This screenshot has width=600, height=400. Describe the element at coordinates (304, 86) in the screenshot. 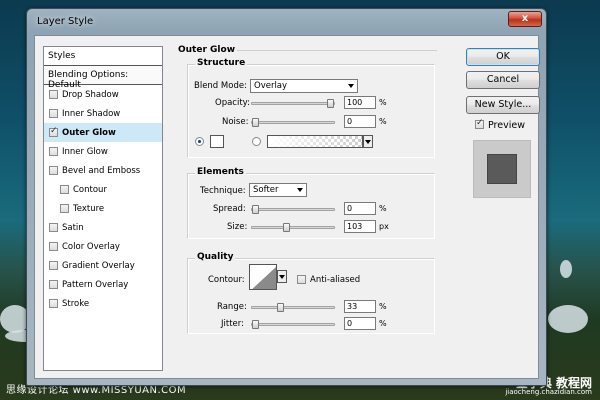

I see `blend-mode-select: Overlay` at that location.